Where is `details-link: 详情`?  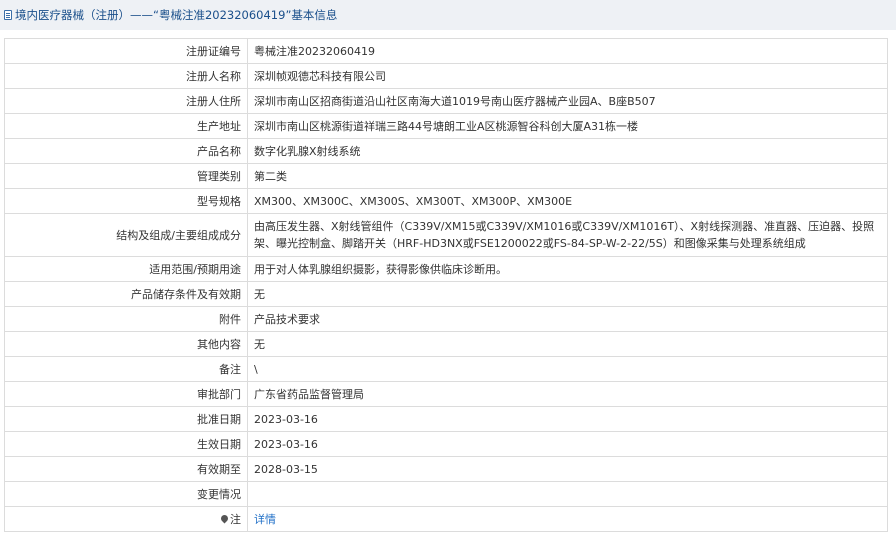
details-link: 详情 is located at coordinates (265, 519).